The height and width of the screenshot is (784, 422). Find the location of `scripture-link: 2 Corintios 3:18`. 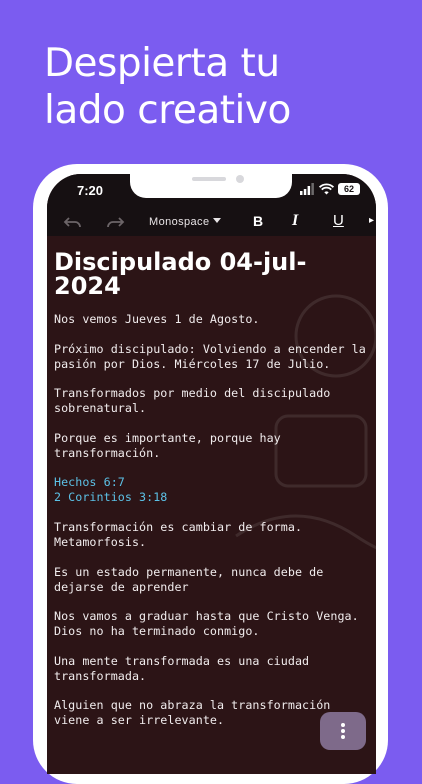

scripture-link: 2 Corintios 3:18 is located at coordinates (210, 497).